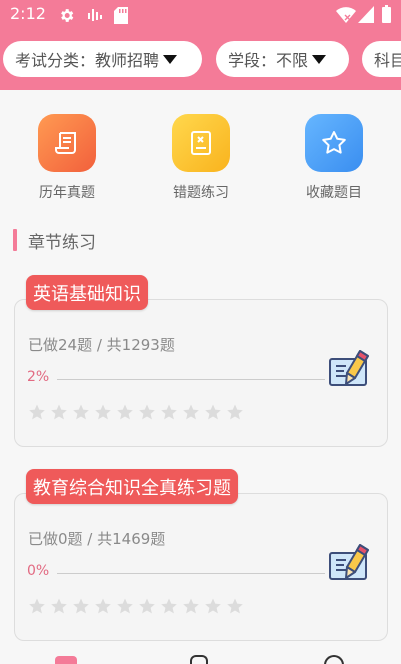 This screenshot has height=664, width=401. Describe the element at coordinates (132, 486) in the screenshot. I see `chapter-title-tag: 教育综合知识全真练习题` at that location.